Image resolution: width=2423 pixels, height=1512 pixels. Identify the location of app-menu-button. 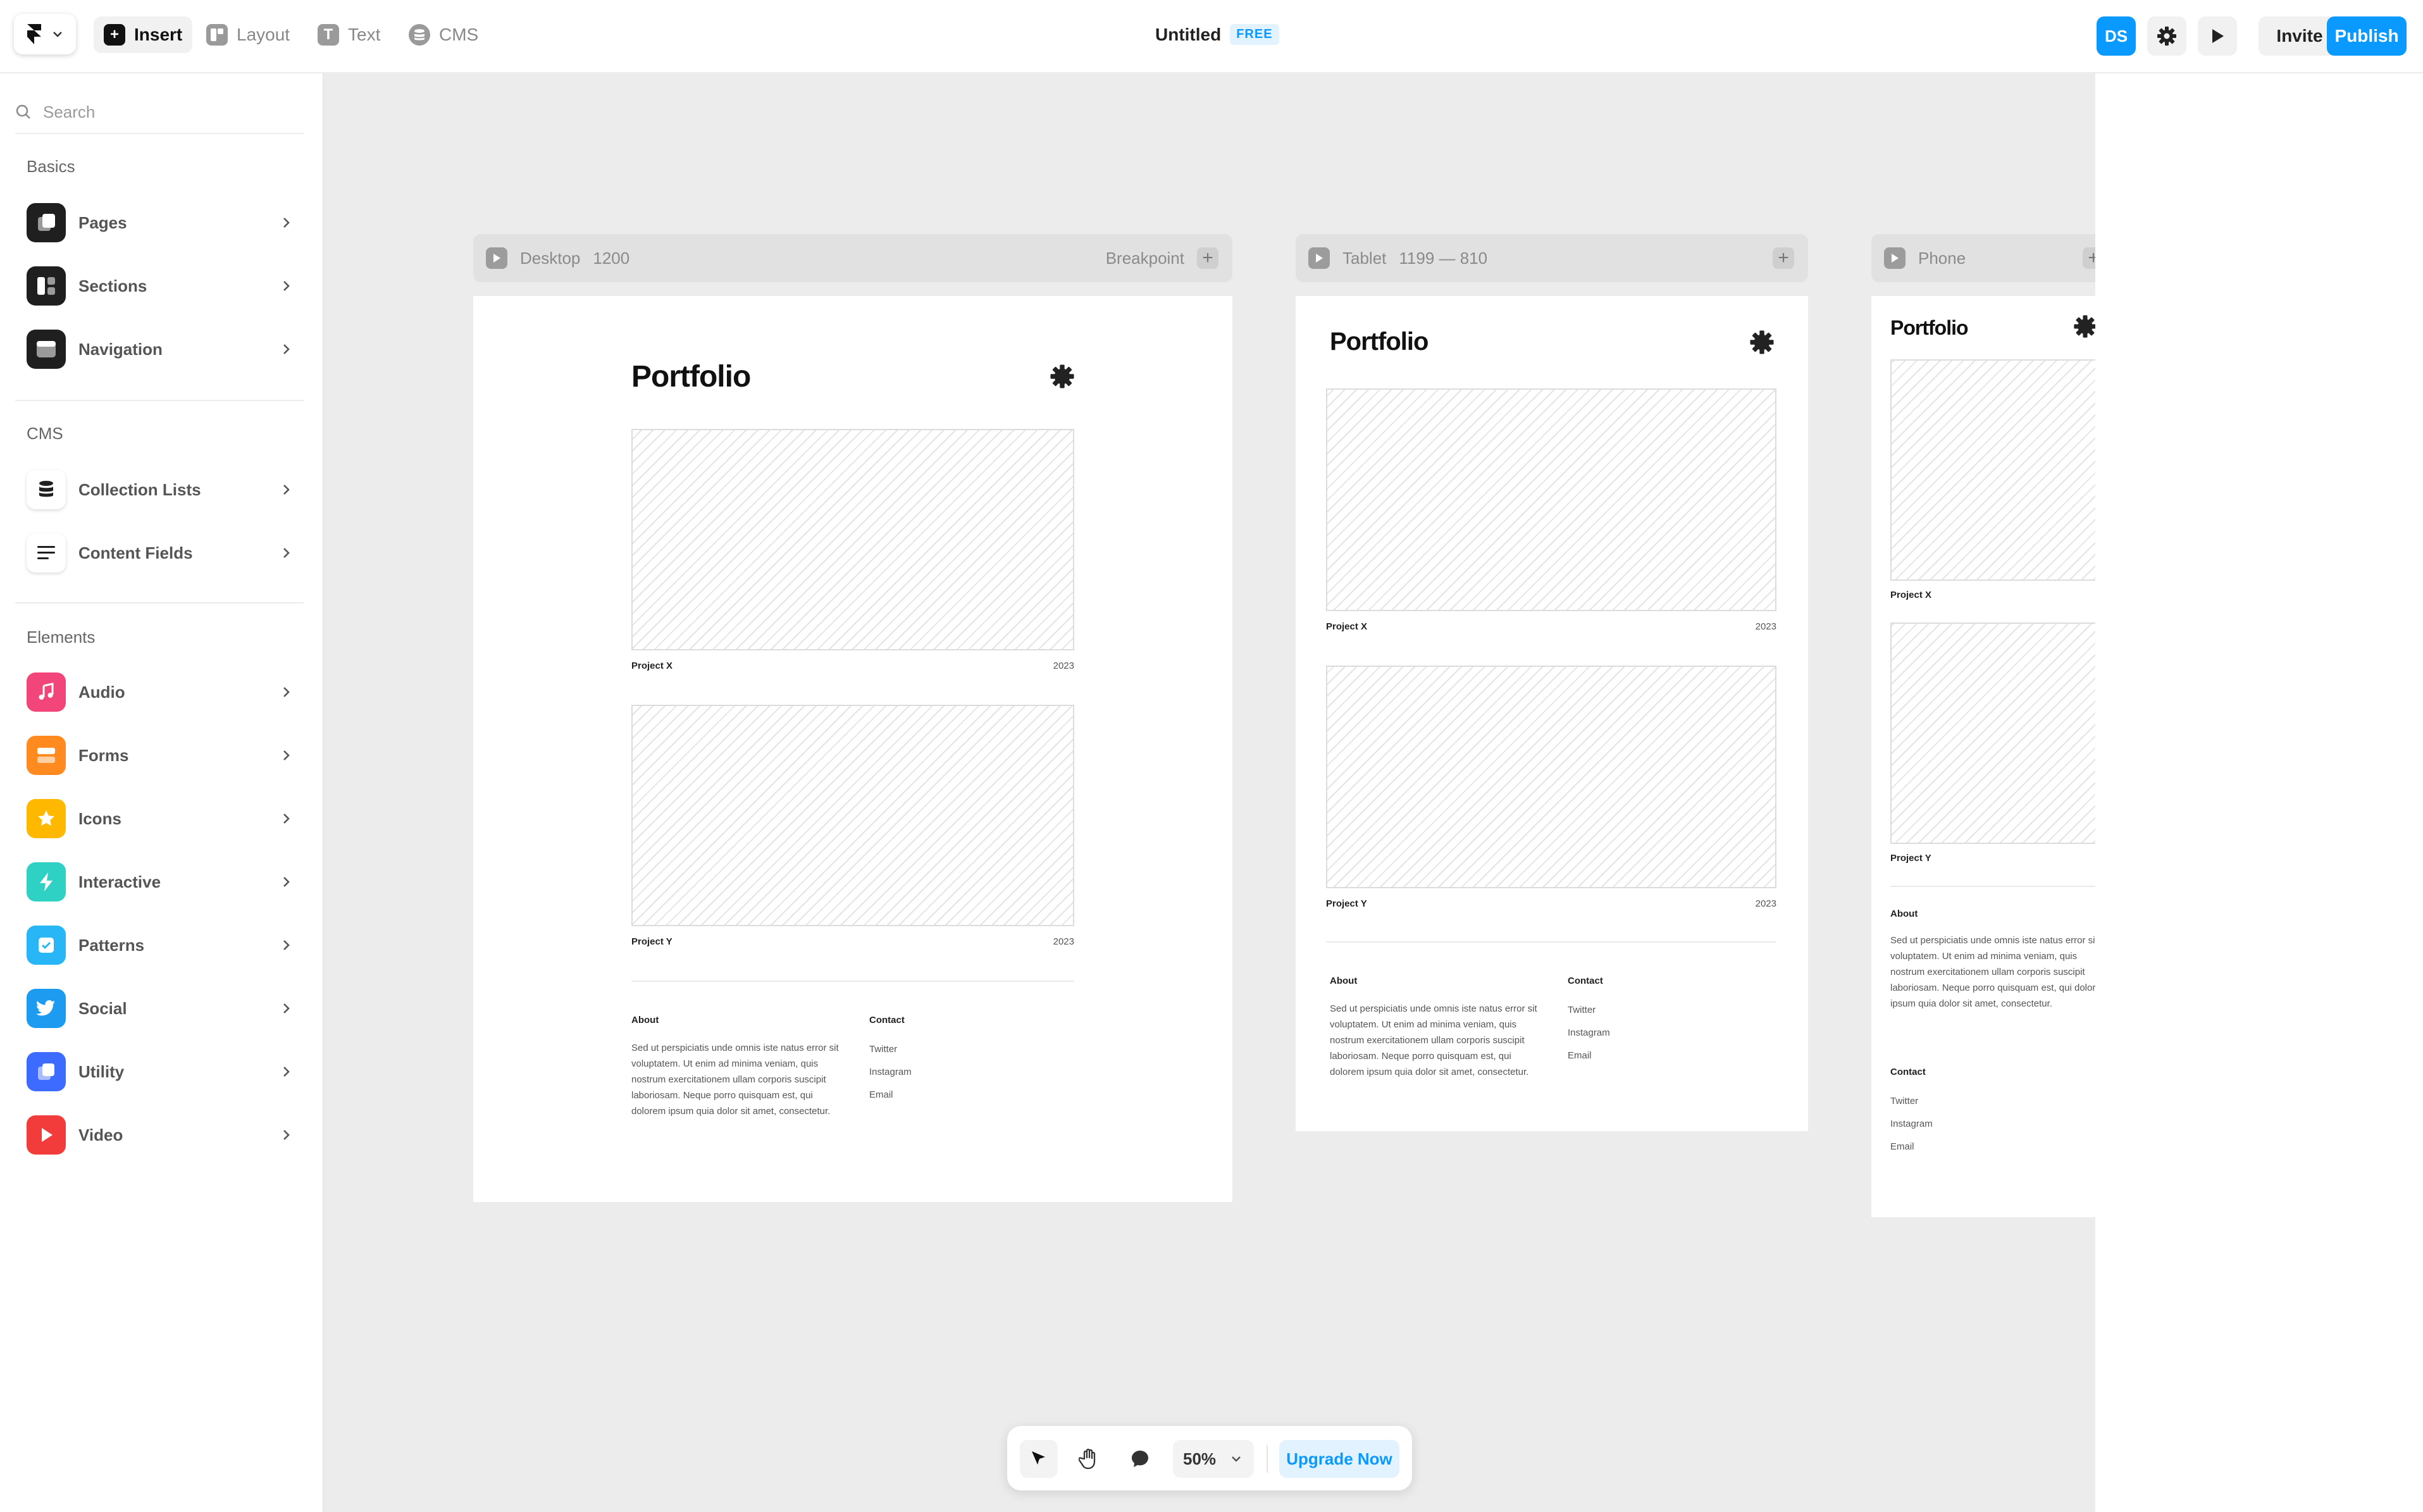
(45, 34).